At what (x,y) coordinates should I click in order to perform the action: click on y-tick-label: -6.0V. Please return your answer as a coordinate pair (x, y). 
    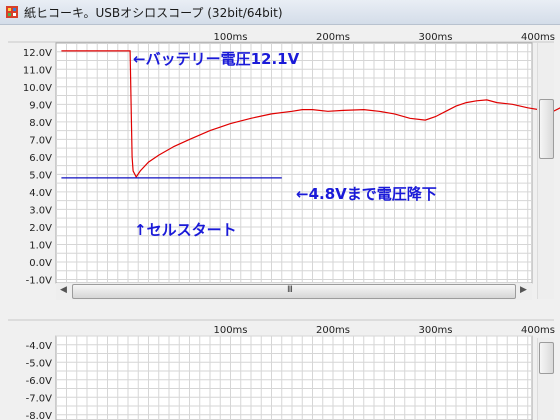
    Looking at the image, I should click on (39, 381).